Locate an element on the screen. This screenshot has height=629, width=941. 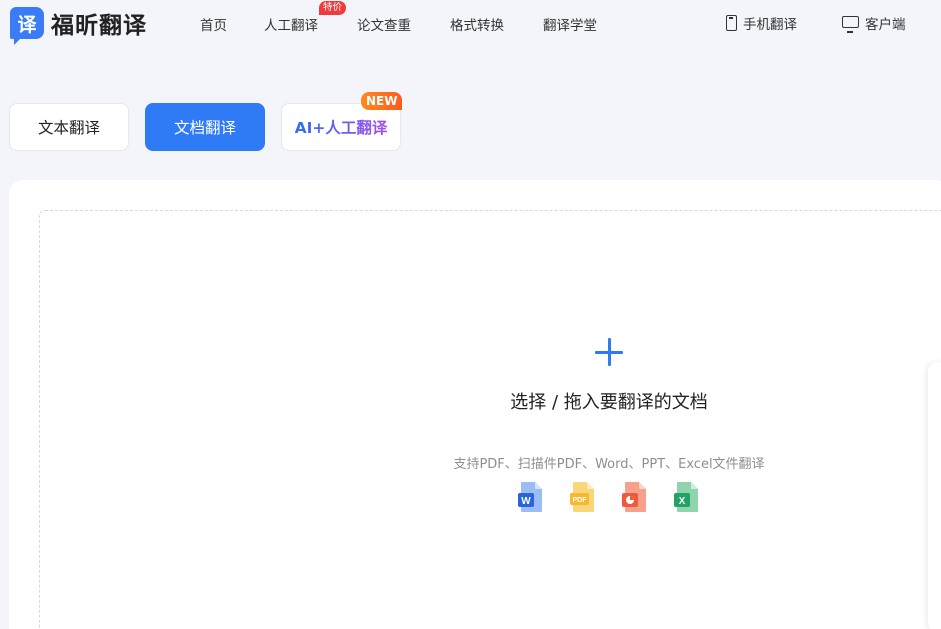
tab-document-translation: 文档翻译 is located at coordinates (205, 127).